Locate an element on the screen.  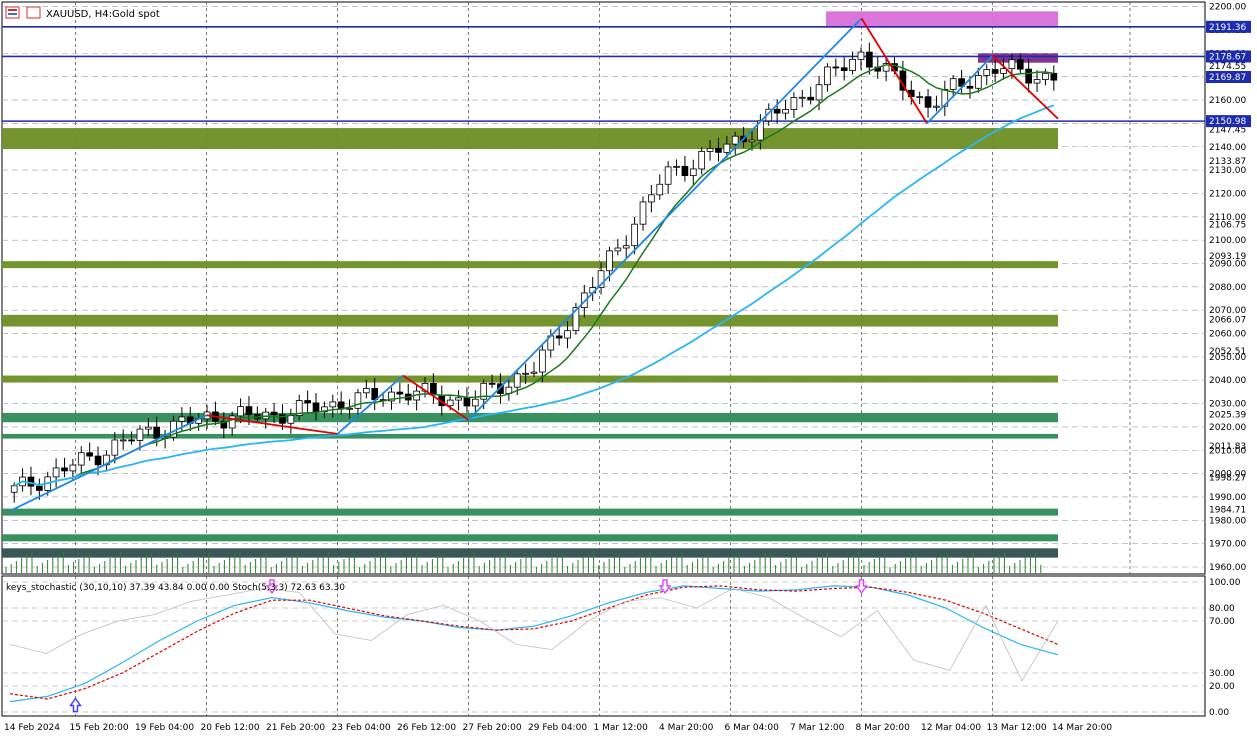
oscillator-tick-label: 70.00 is located at coordinates (1222, 622).